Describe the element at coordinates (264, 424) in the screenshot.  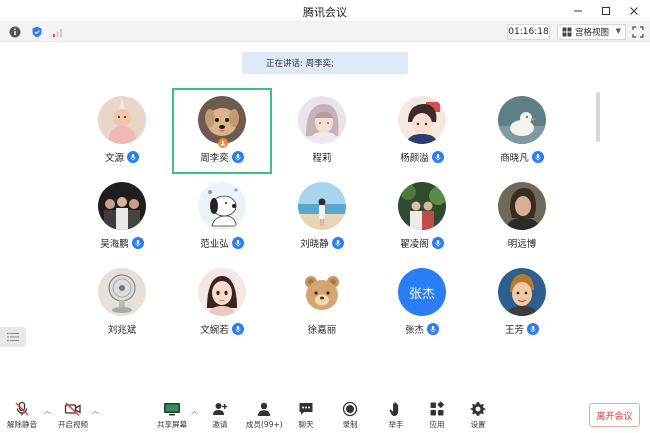
I see `members-label: 成员(99+)` at that location.